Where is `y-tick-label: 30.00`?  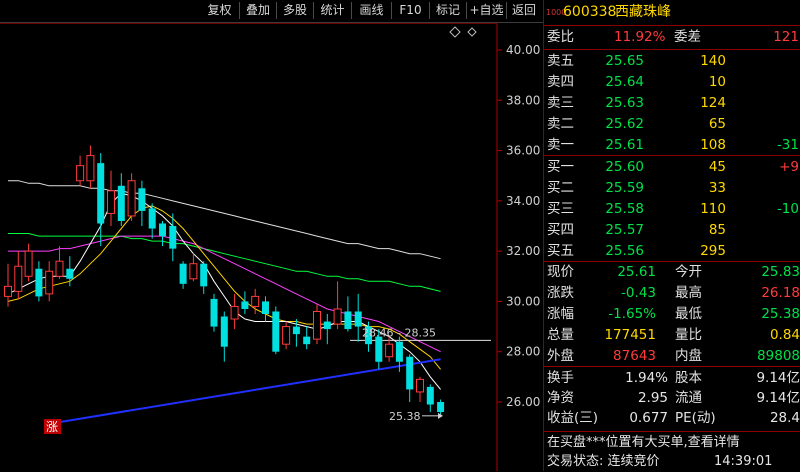
y-tick-label: 30.00 is located at coordinates (523, 301).